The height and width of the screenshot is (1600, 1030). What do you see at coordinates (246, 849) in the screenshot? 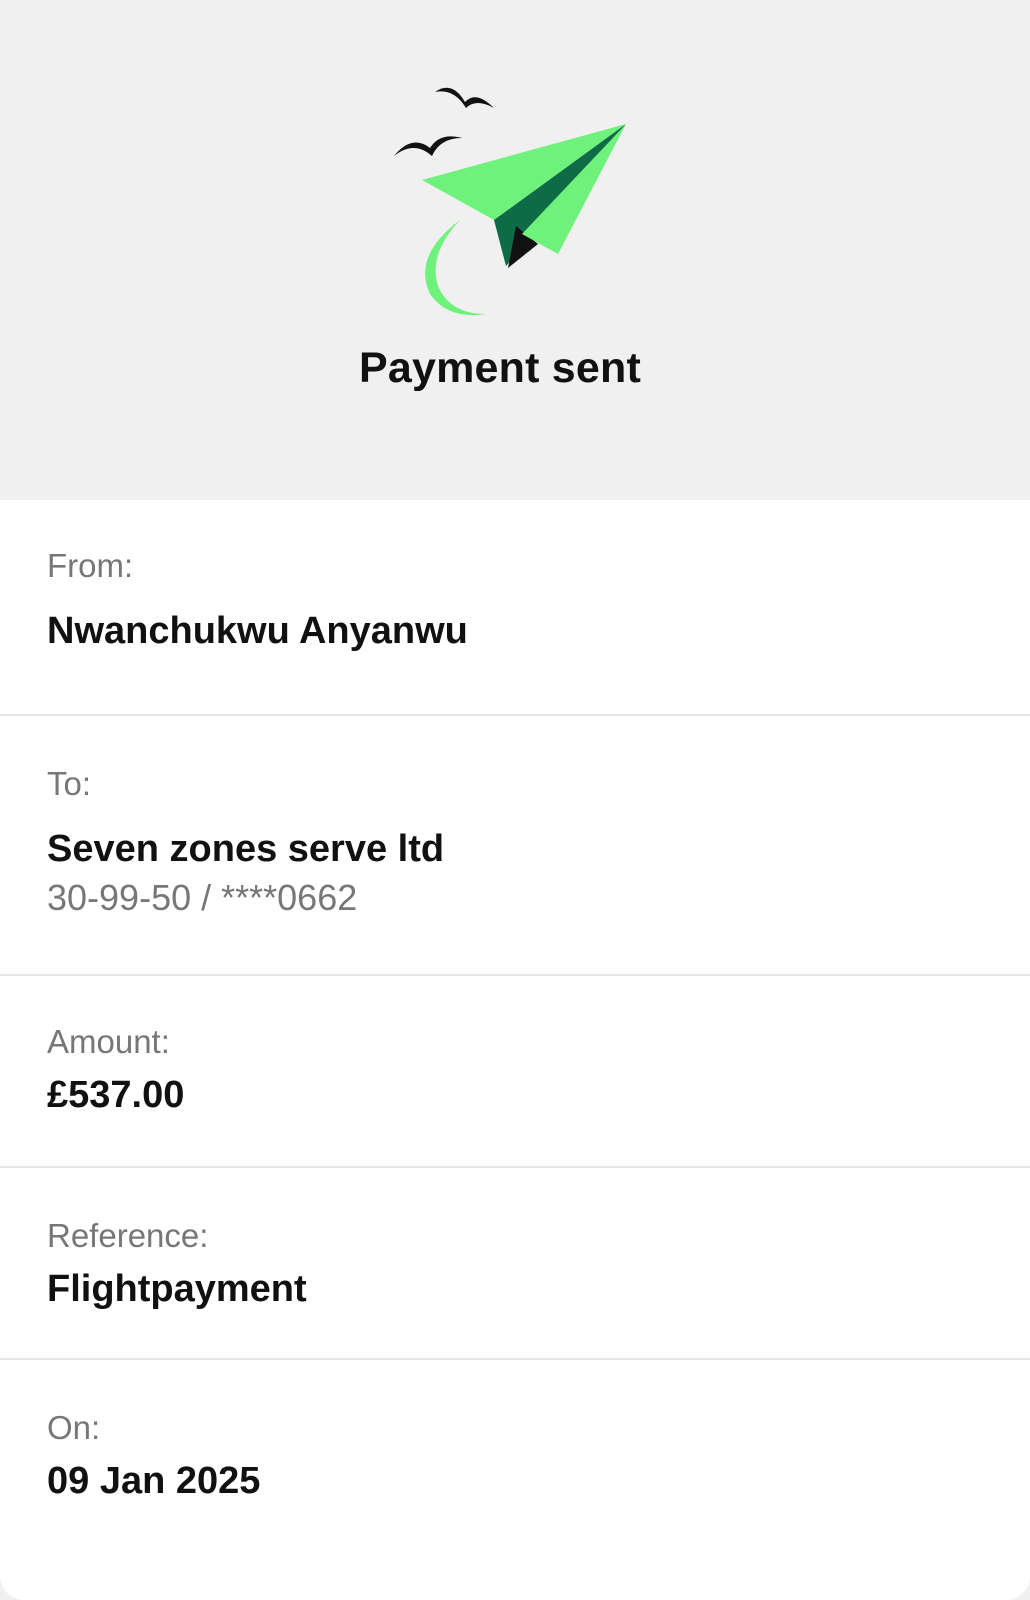
I see `recipient-name: Seven zones serve ltd` at bounding box center [246, 849].